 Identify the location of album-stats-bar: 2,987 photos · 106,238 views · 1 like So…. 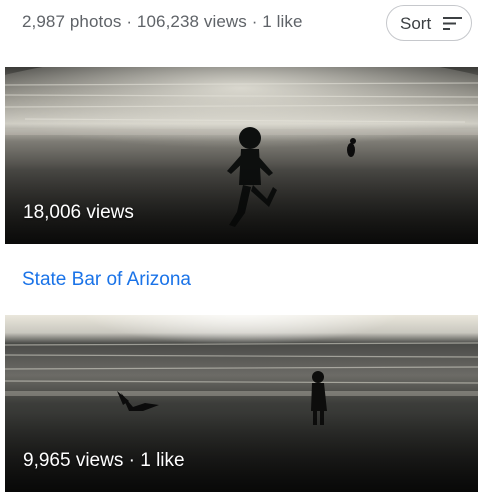
(241, 23).